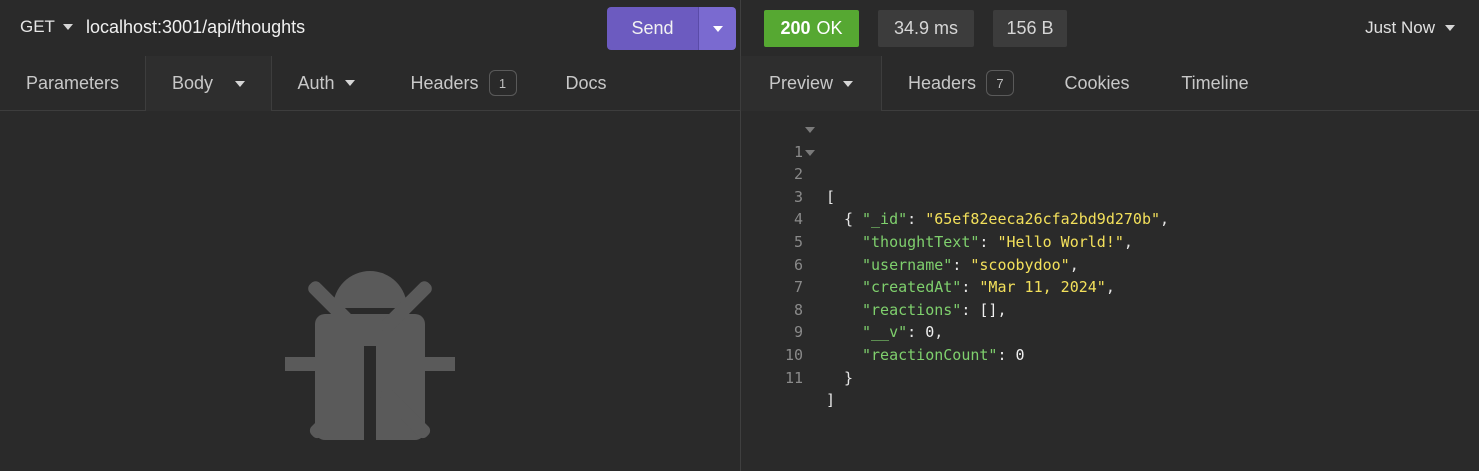 The width and height of the screenshot is (1479, 471). I want to click on tab-cookies: Cookies, so click(1097, 83).